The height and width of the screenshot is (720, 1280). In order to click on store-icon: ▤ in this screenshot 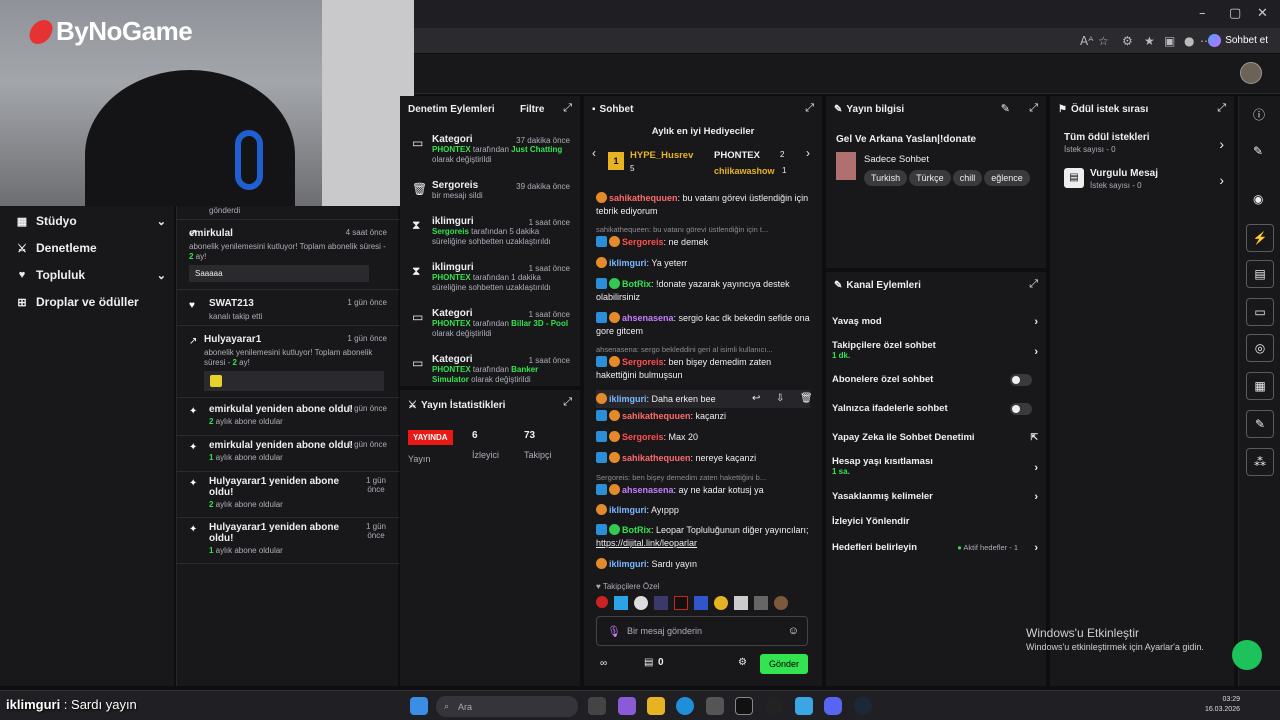, I will do `click(648, 662)`.